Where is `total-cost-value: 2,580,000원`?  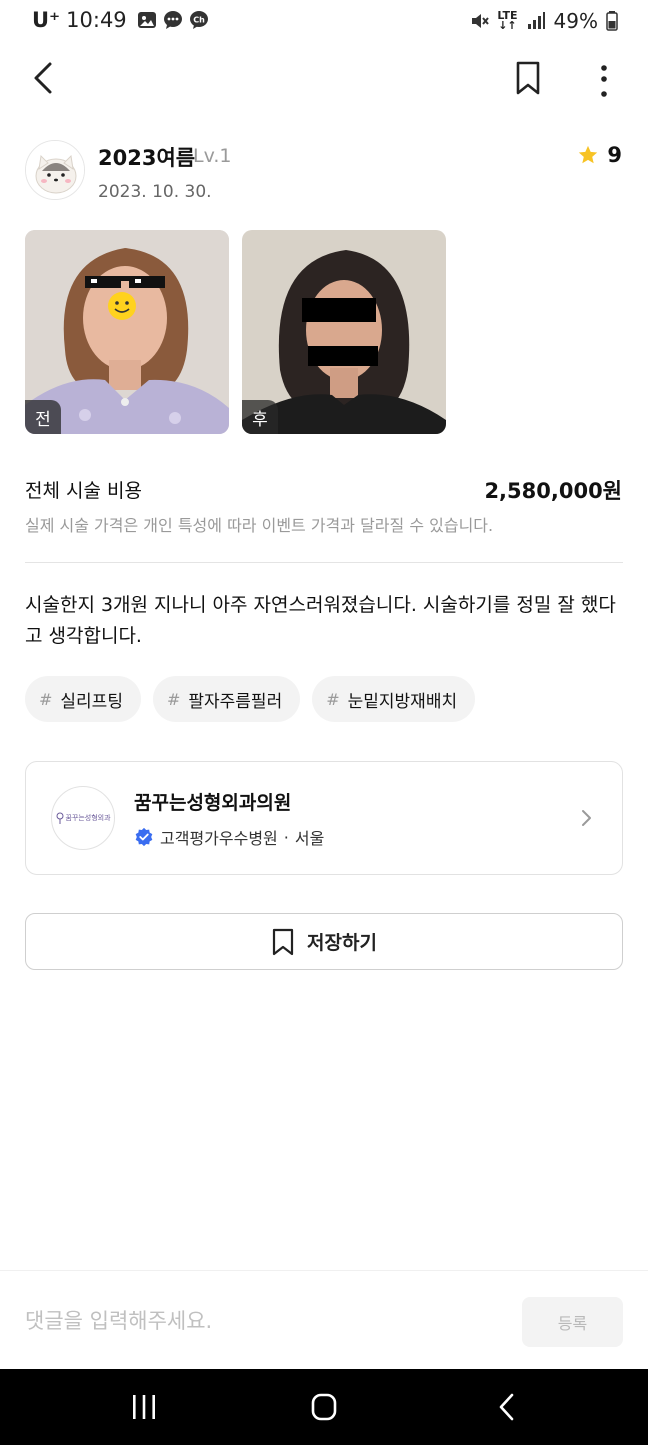 total-cost-value: 2,580,000원 is located at coordinates (553, 491).